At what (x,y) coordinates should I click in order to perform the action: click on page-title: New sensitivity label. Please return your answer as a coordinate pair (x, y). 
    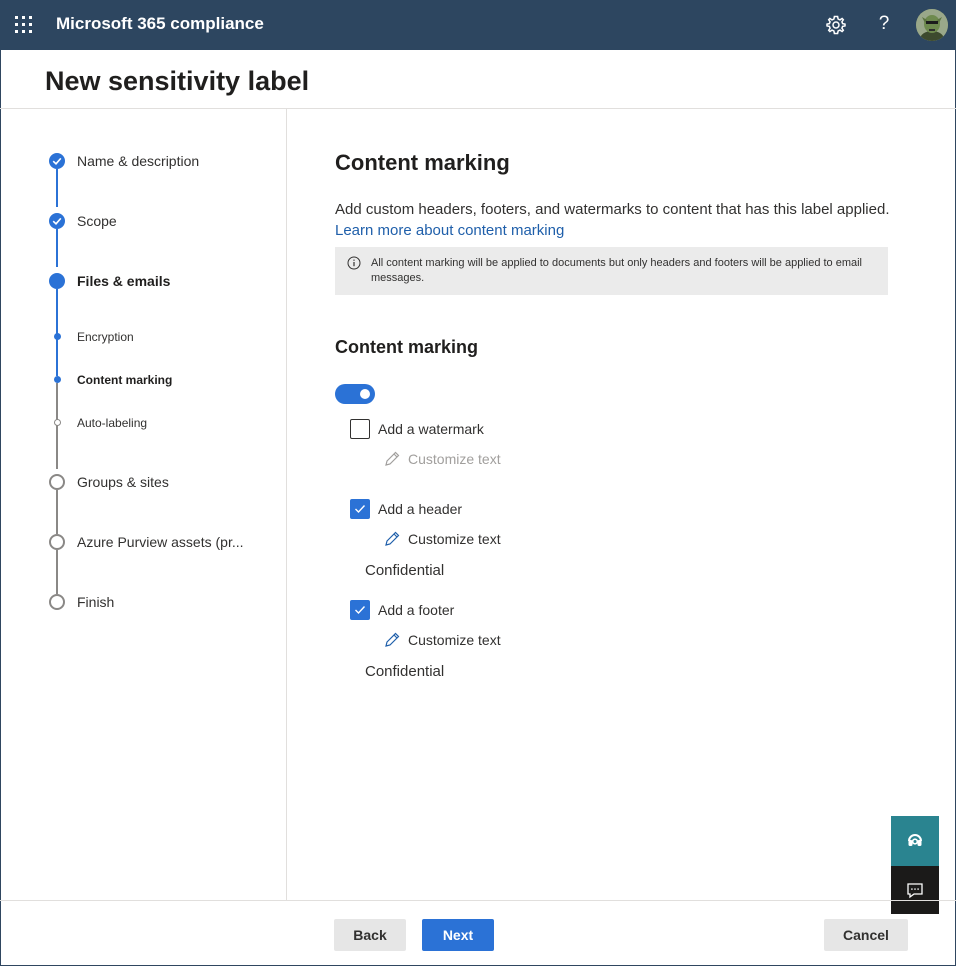
    Looking at the image, I should click on (177, 81).